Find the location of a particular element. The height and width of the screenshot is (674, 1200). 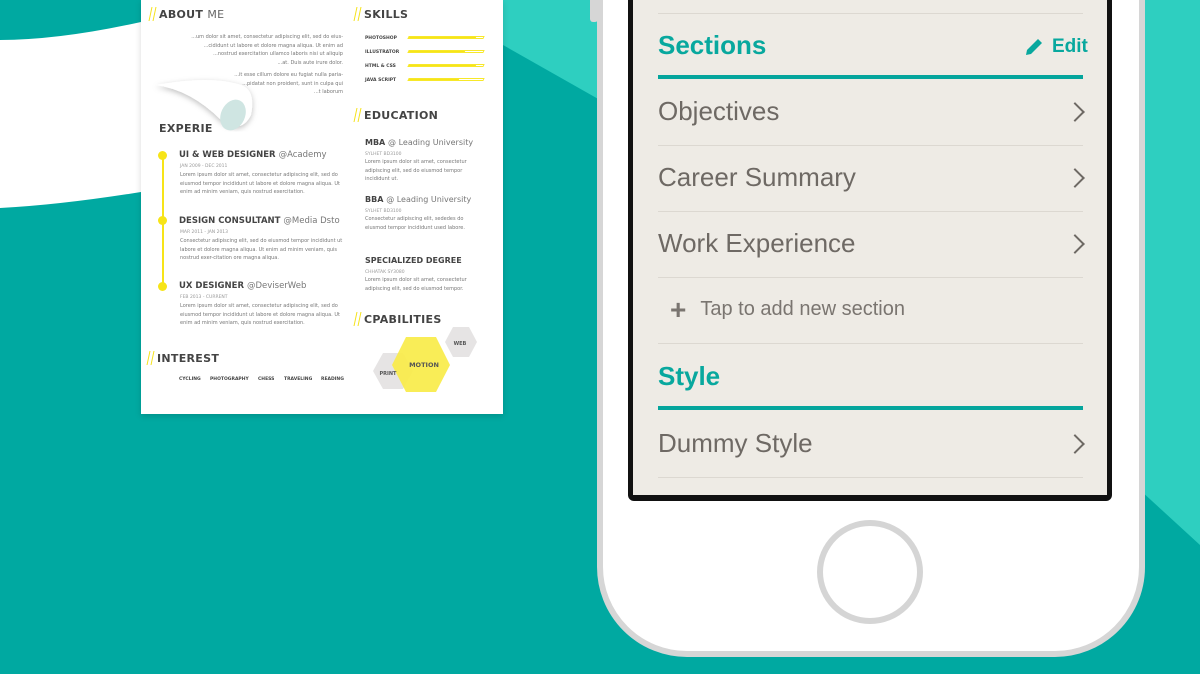

degree: SPECIALIZED DEGREE is located at coordinates (413, 260).